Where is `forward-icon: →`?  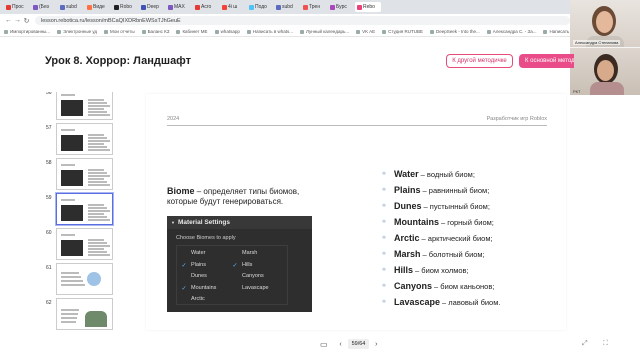
forward-icon: → is located at coordinates (17, 20).